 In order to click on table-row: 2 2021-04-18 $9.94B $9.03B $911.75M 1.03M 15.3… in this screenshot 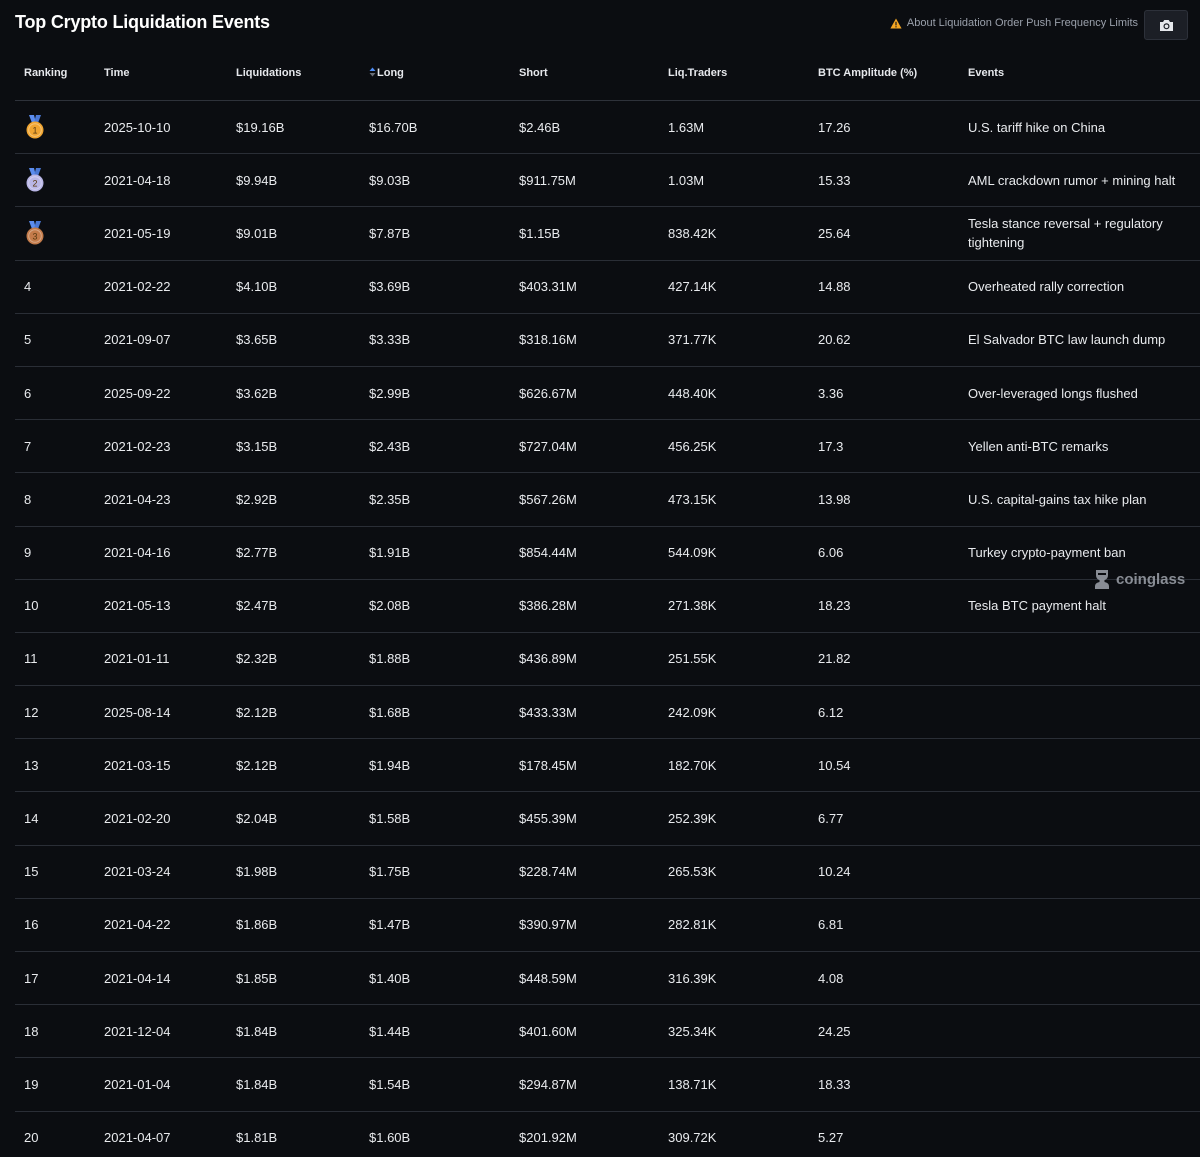, I will do `click(607, 181)`.